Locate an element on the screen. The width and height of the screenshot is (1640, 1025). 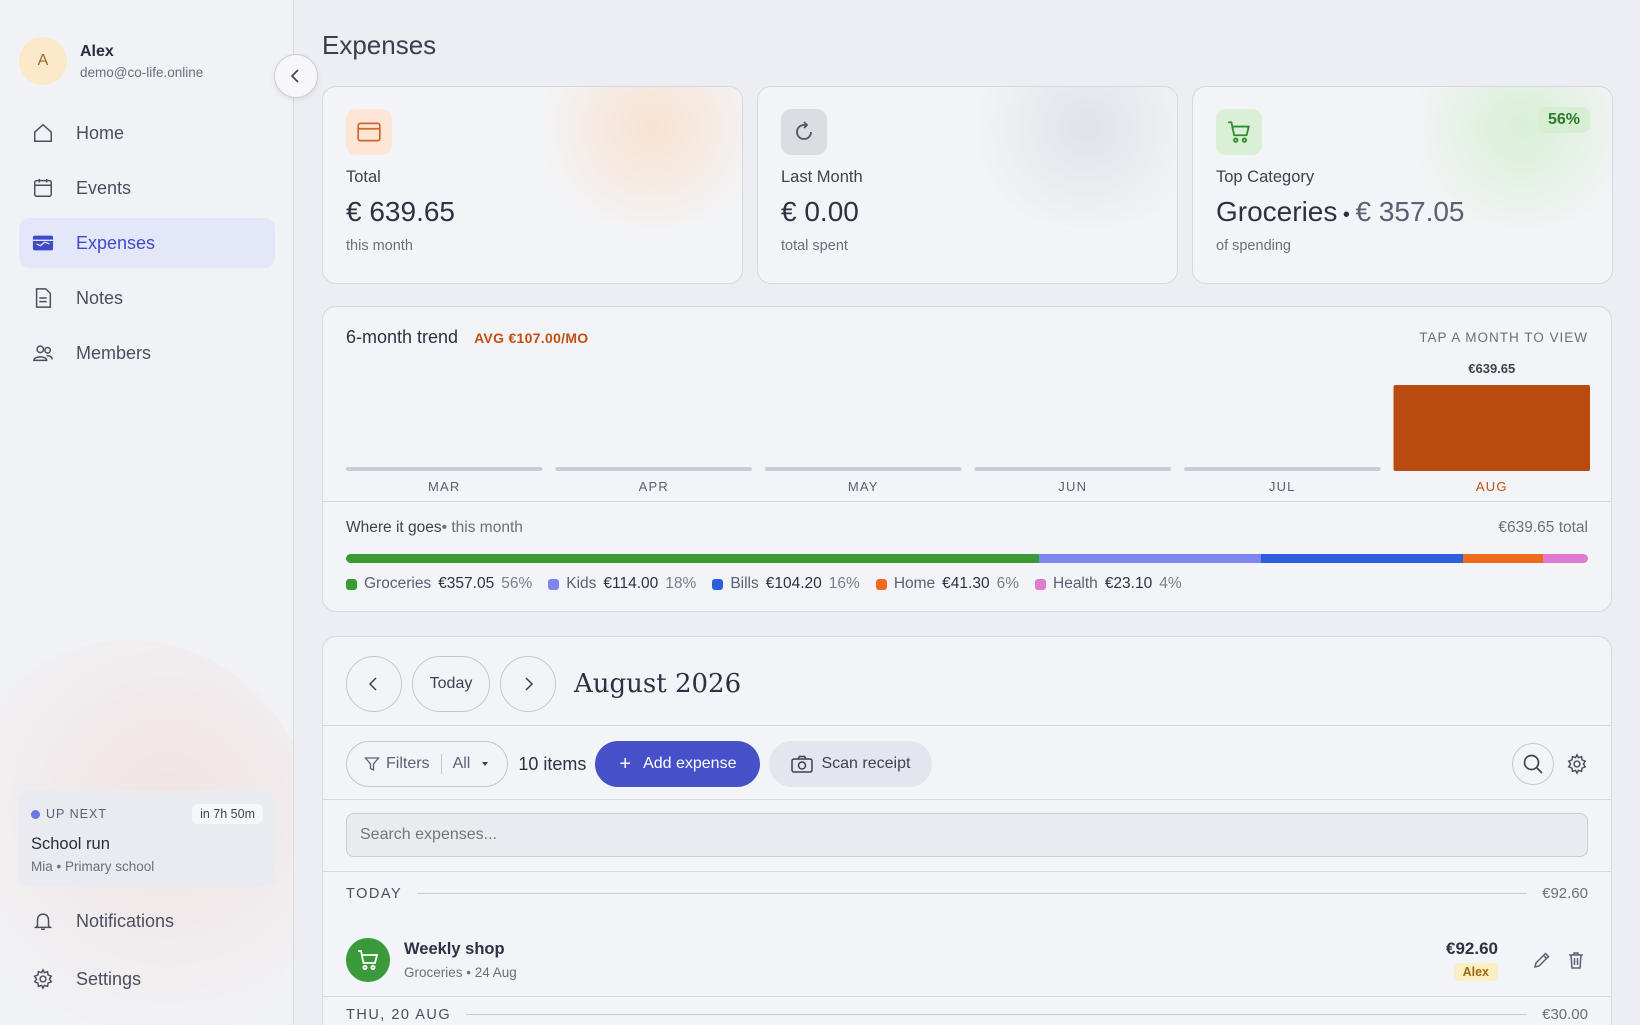
month-navigator: Today August 2026 is located at coordinates (543, 684).